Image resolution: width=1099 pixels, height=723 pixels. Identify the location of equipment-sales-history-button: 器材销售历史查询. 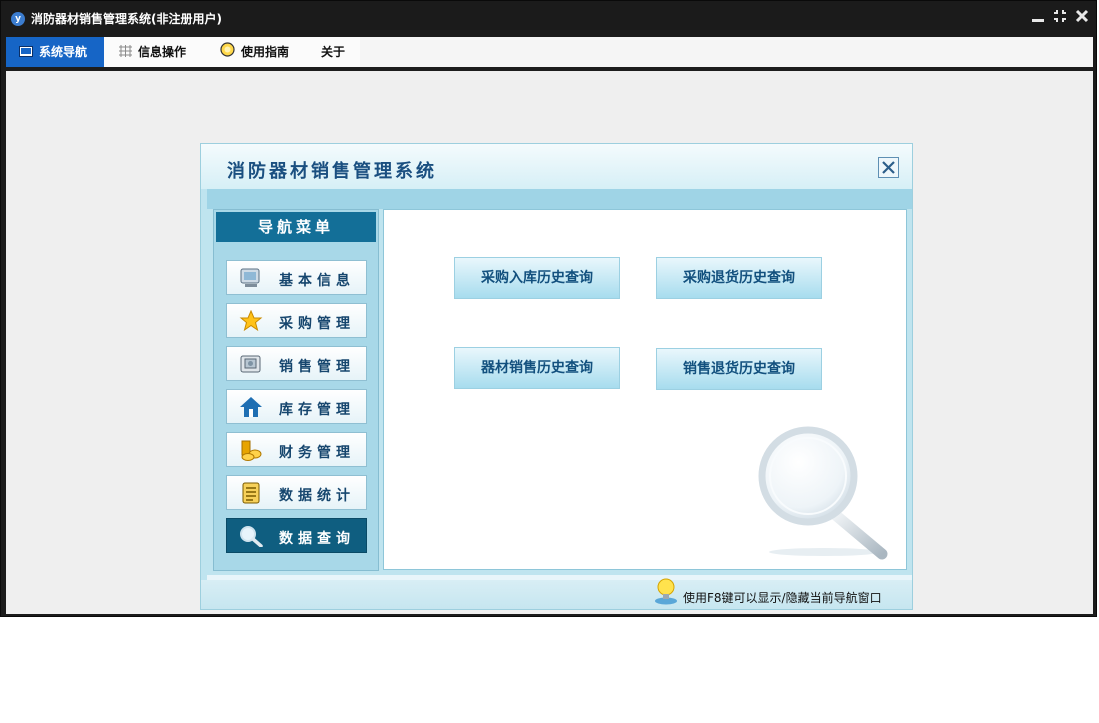
(537, 368).